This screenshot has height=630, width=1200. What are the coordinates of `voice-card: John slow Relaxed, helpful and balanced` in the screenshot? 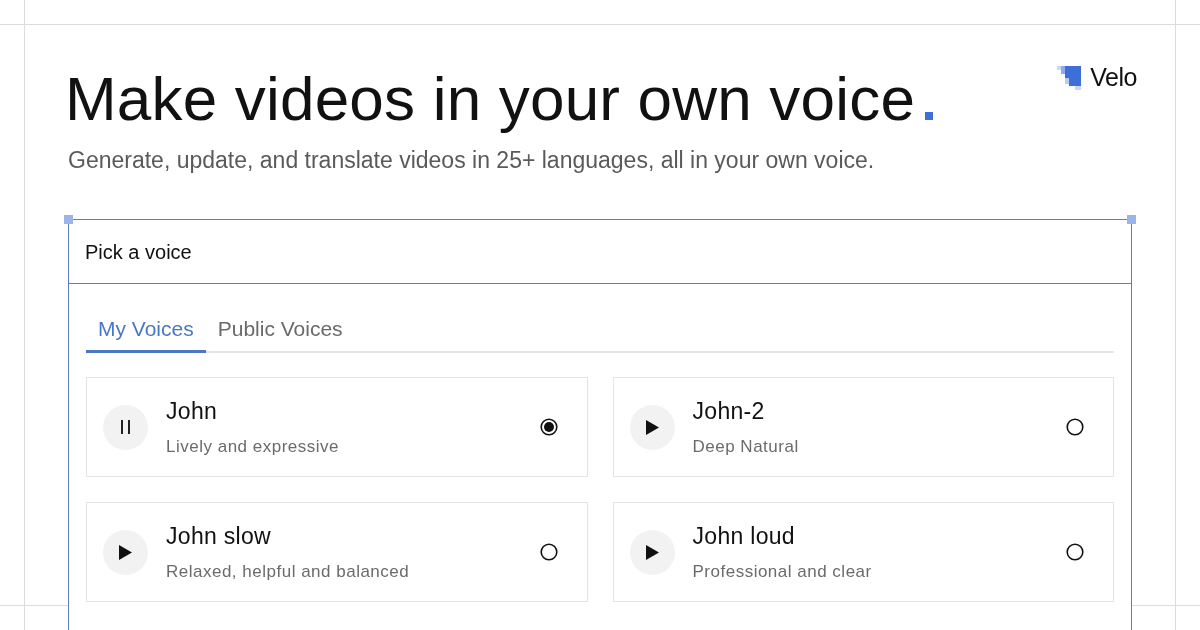 It's located at (337, 552).